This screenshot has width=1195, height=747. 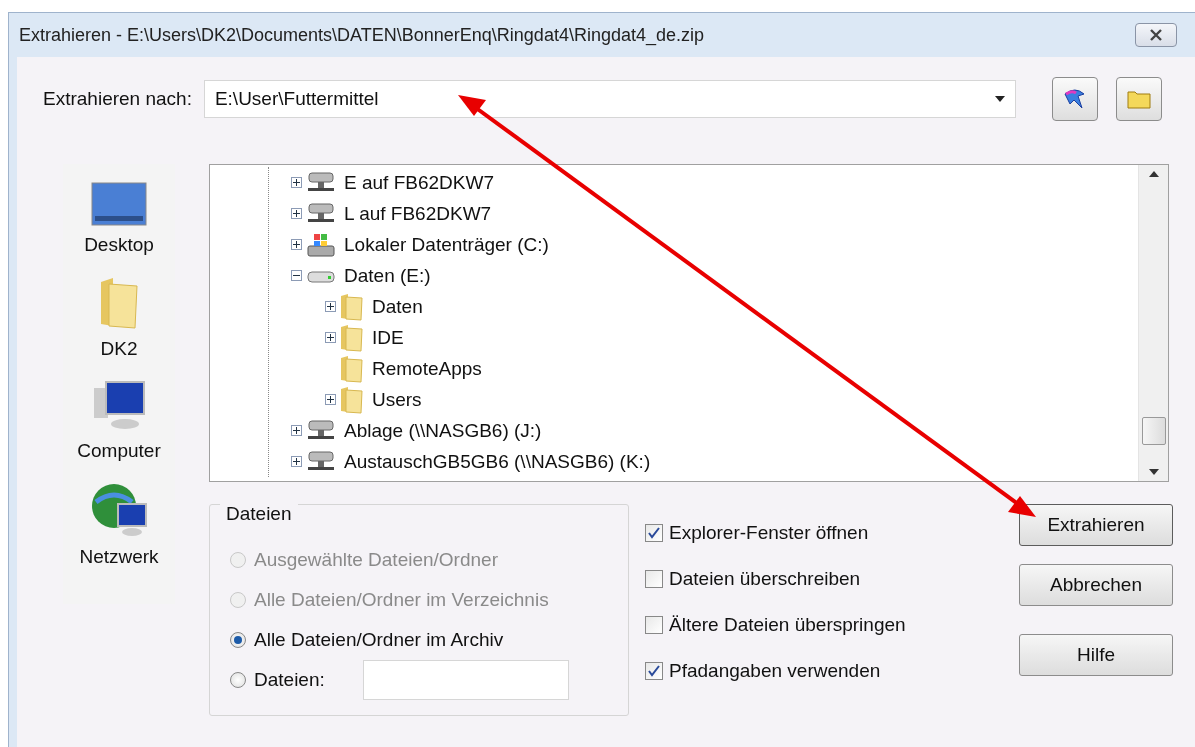 What do you see at coordinates (497, 461) in the screenshot?
I see `tree-item: AustauschGB5GB6 (\\NASGB6) (K:)` at bounding box center [497, 461].